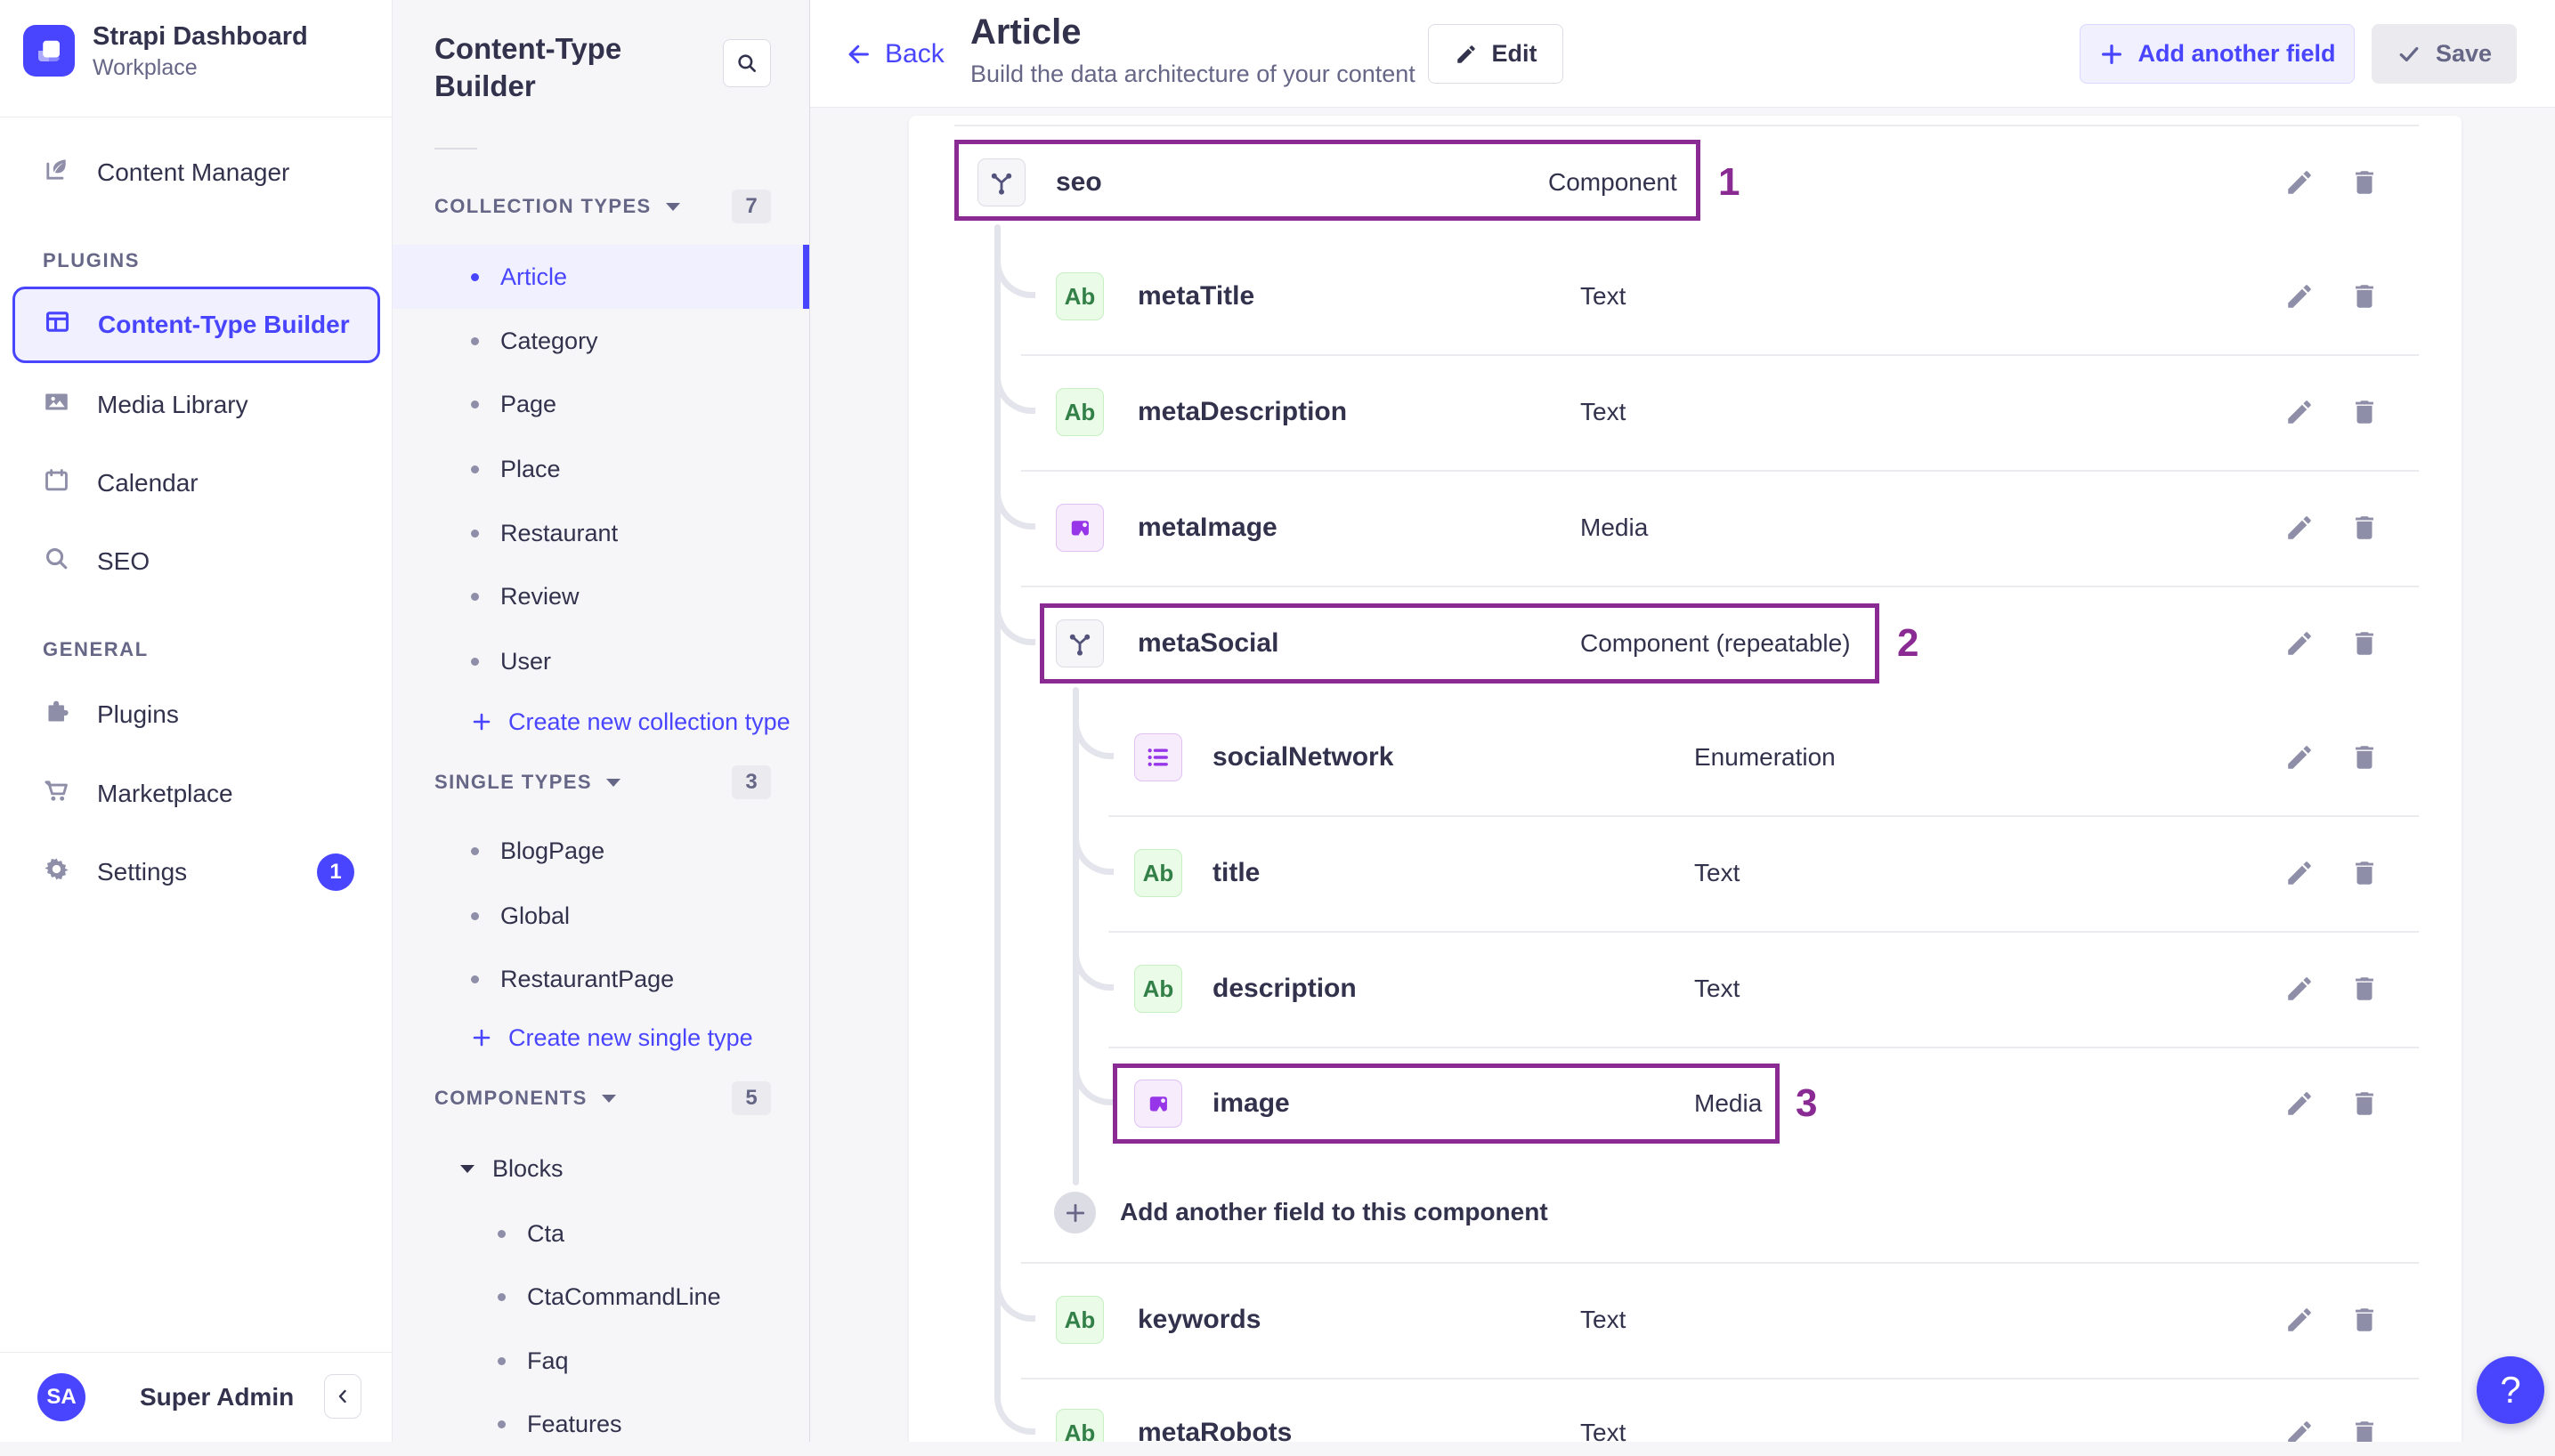 This screenshot has width=2555, height=1456. Describe the element at coordinates (1158, 757) in the screenshot. I see `enumeration-field-icon` at that location.